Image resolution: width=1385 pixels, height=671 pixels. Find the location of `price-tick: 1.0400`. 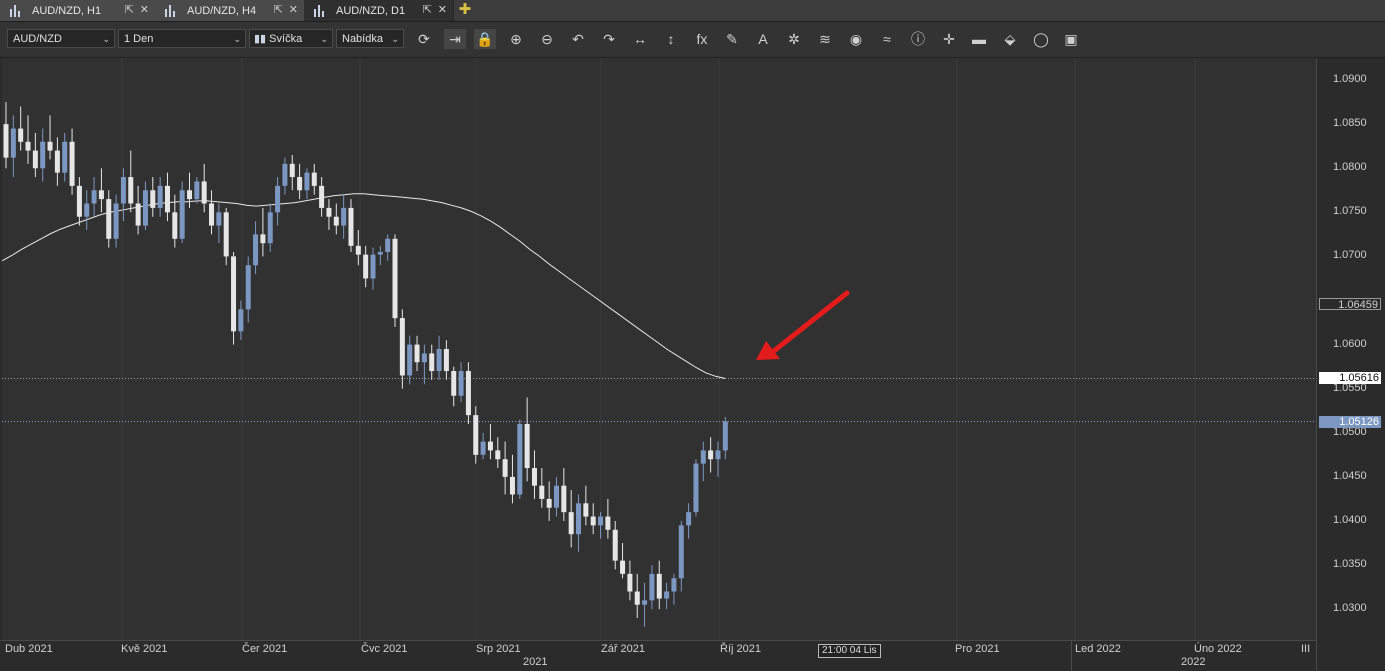

price-tick: 1.0400 is located at coordinates (1350, 519).